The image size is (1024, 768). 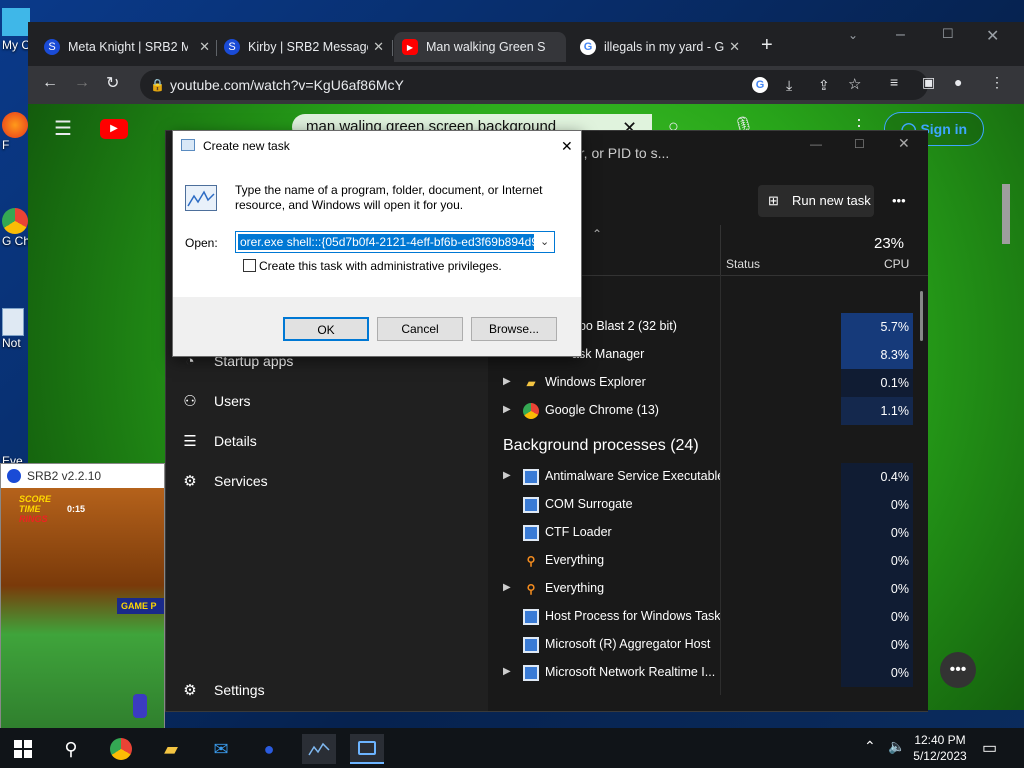 I want to click on cpu-column-header: CPU, so click(x=896, y=264).